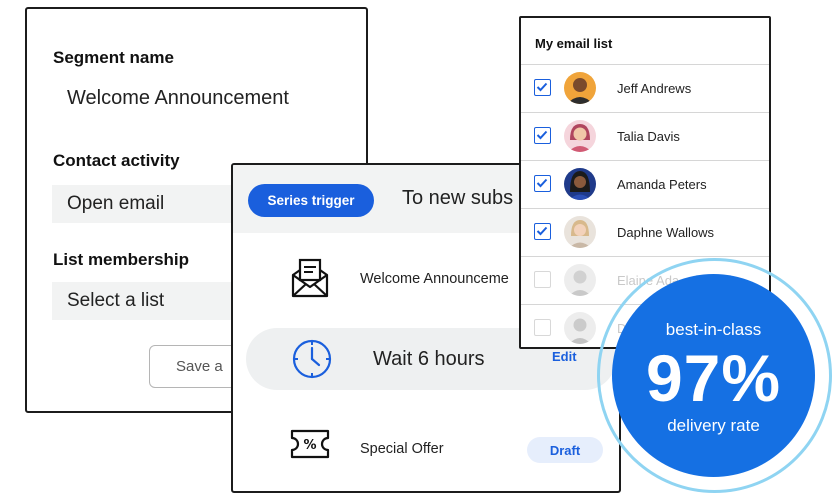 The width and height of the screenshot is (835, 493). I want to click on contact-row: Amanda Peters, so click(645, 184).